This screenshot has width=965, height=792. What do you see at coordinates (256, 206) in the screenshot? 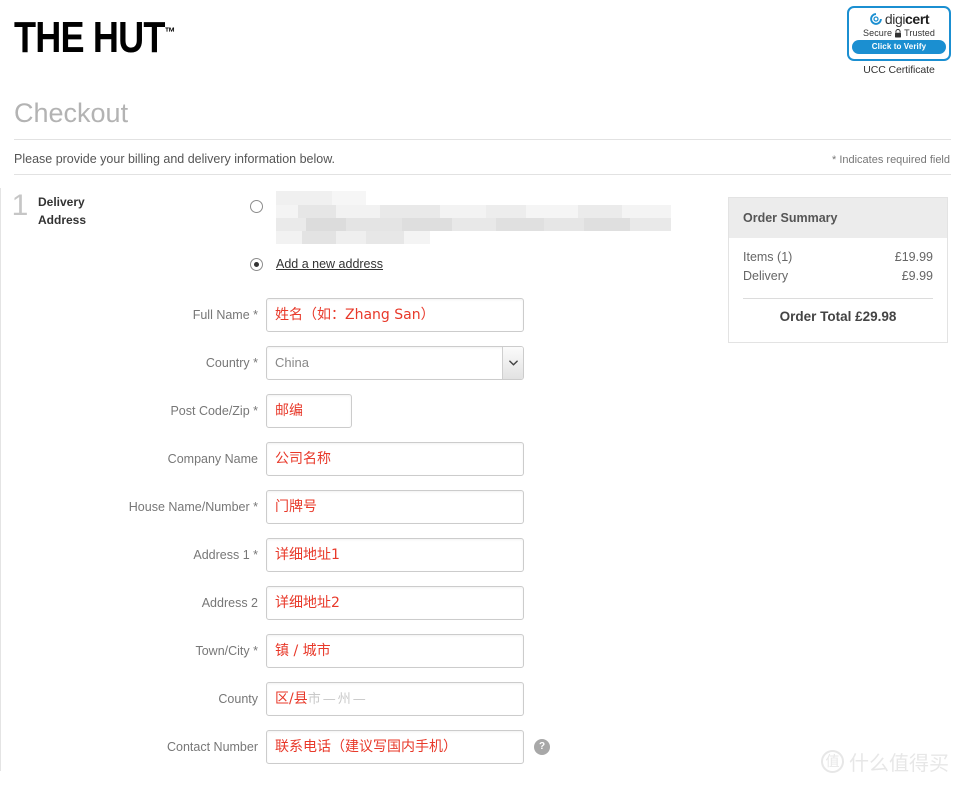
I see `radio-saved-address` at bounding box center [256, 206].